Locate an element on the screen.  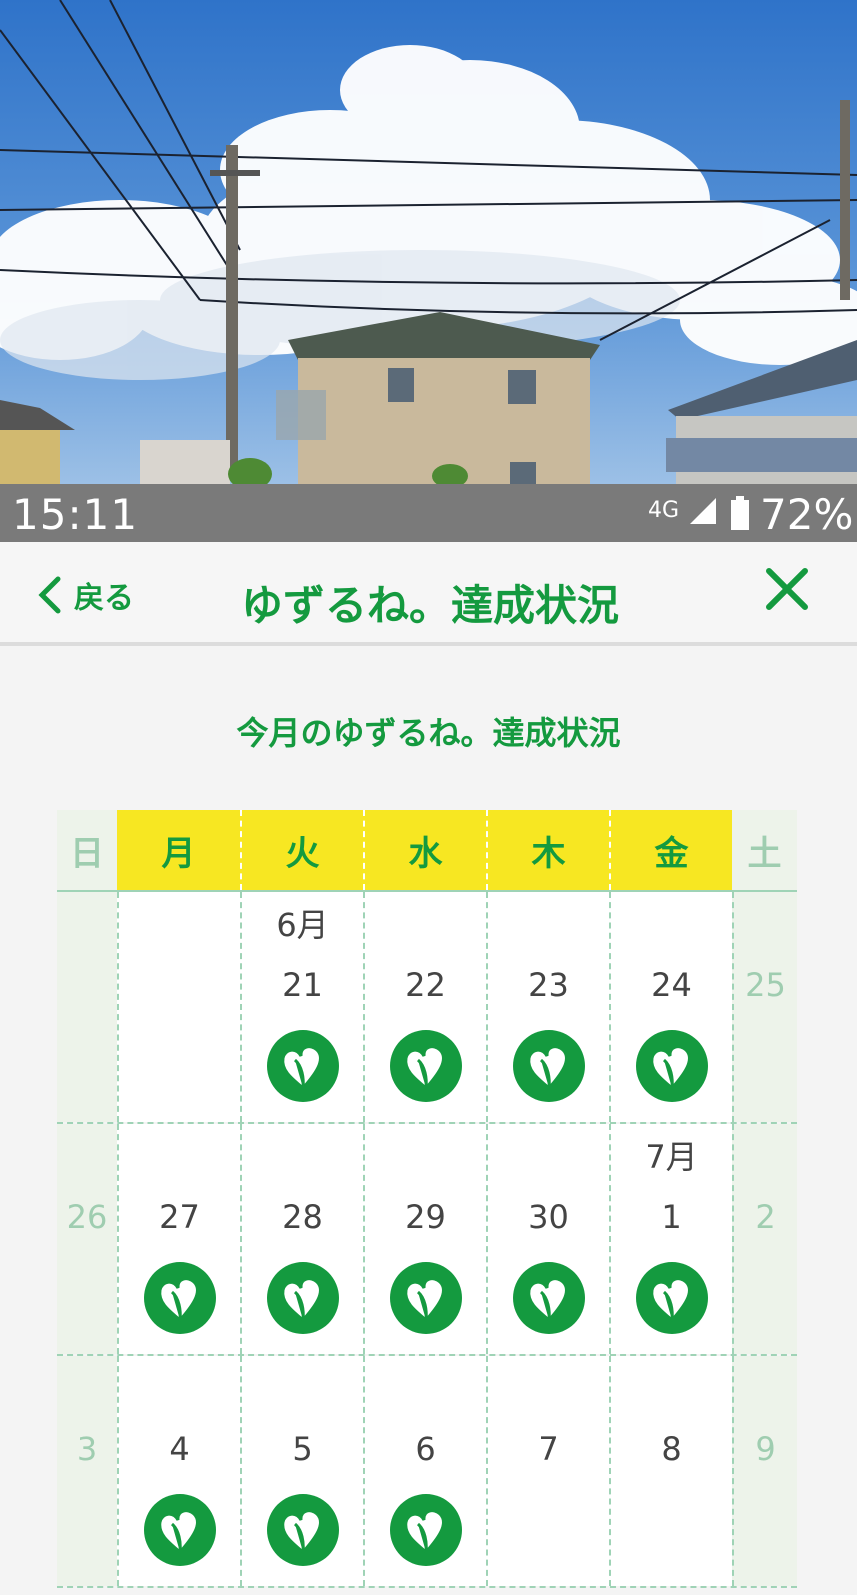
weekday-header-row: 日月火水木金土 is located at coordinates (427, 851).